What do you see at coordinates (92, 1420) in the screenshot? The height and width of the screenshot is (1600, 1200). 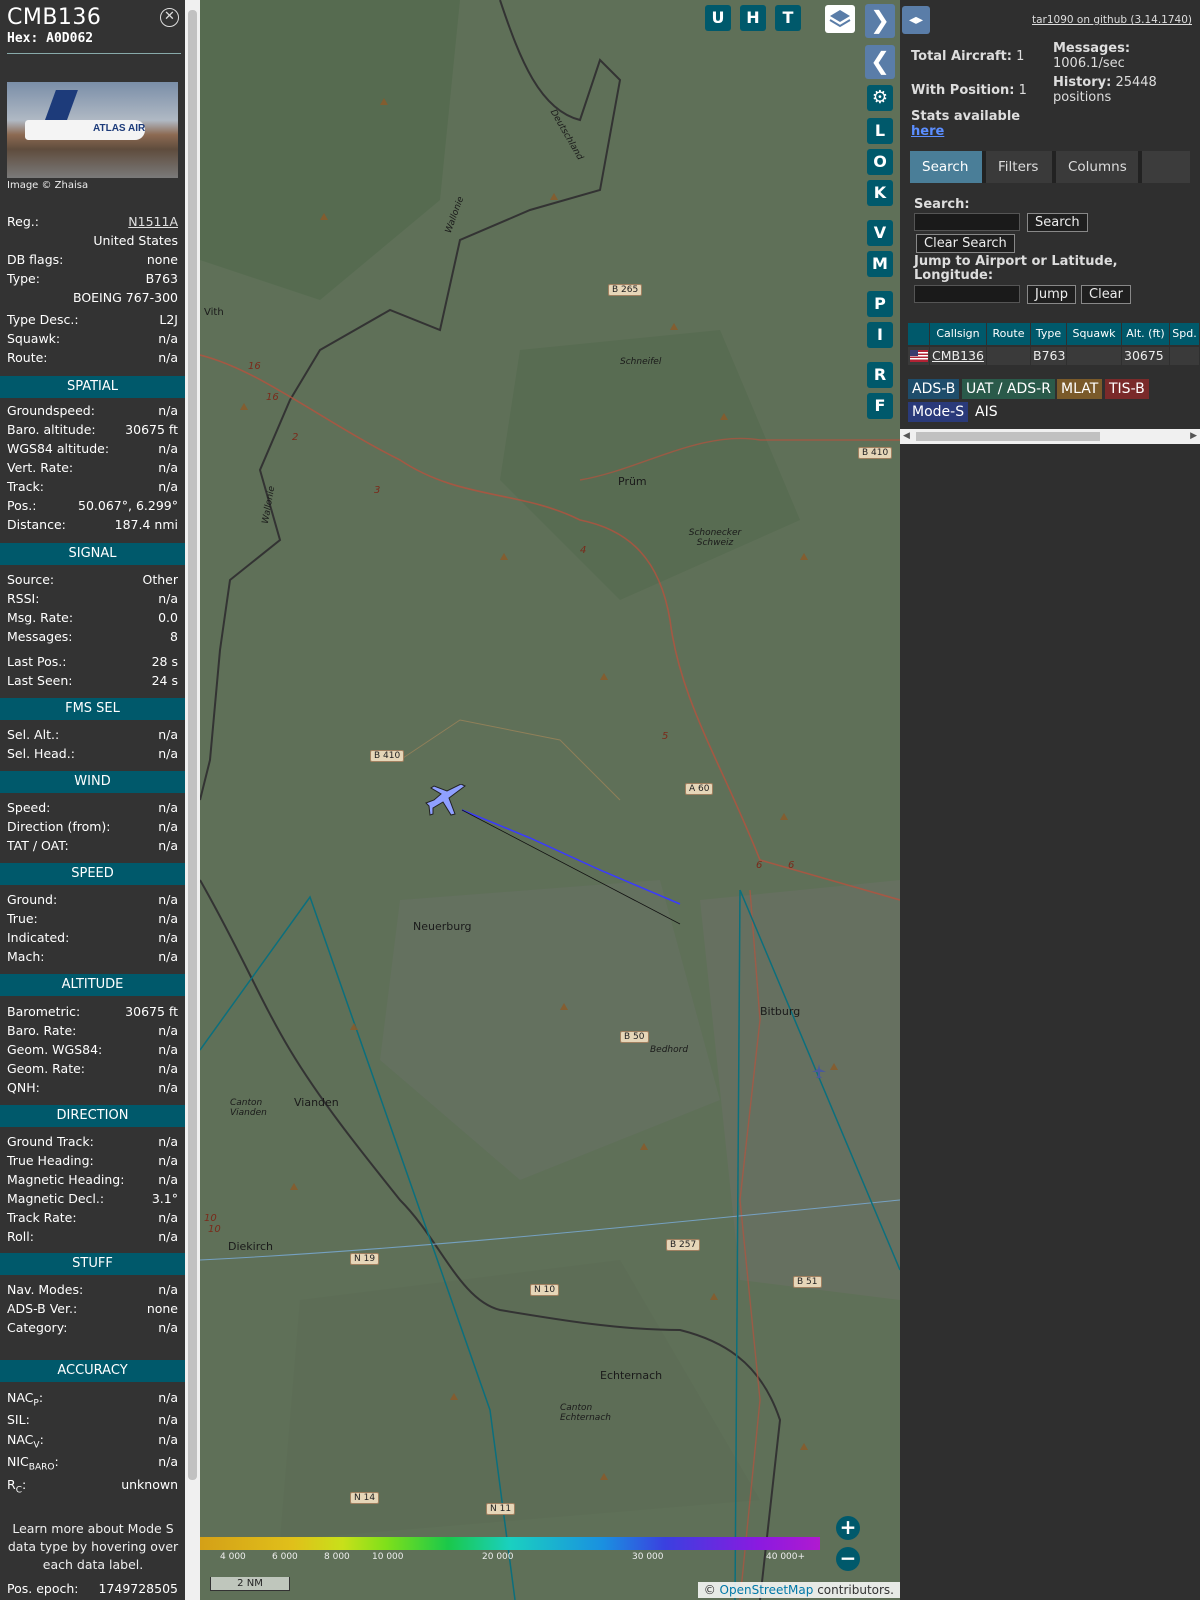 I see `detail-row: SIL: n/a` at bounding box center [92, 1420].